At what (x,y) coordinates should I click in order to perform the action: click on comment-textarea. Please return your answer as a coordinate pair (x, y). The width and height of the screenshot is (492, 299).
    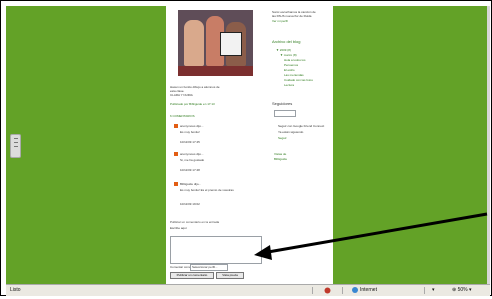
    Looking at the image, I should click on (216, 250).